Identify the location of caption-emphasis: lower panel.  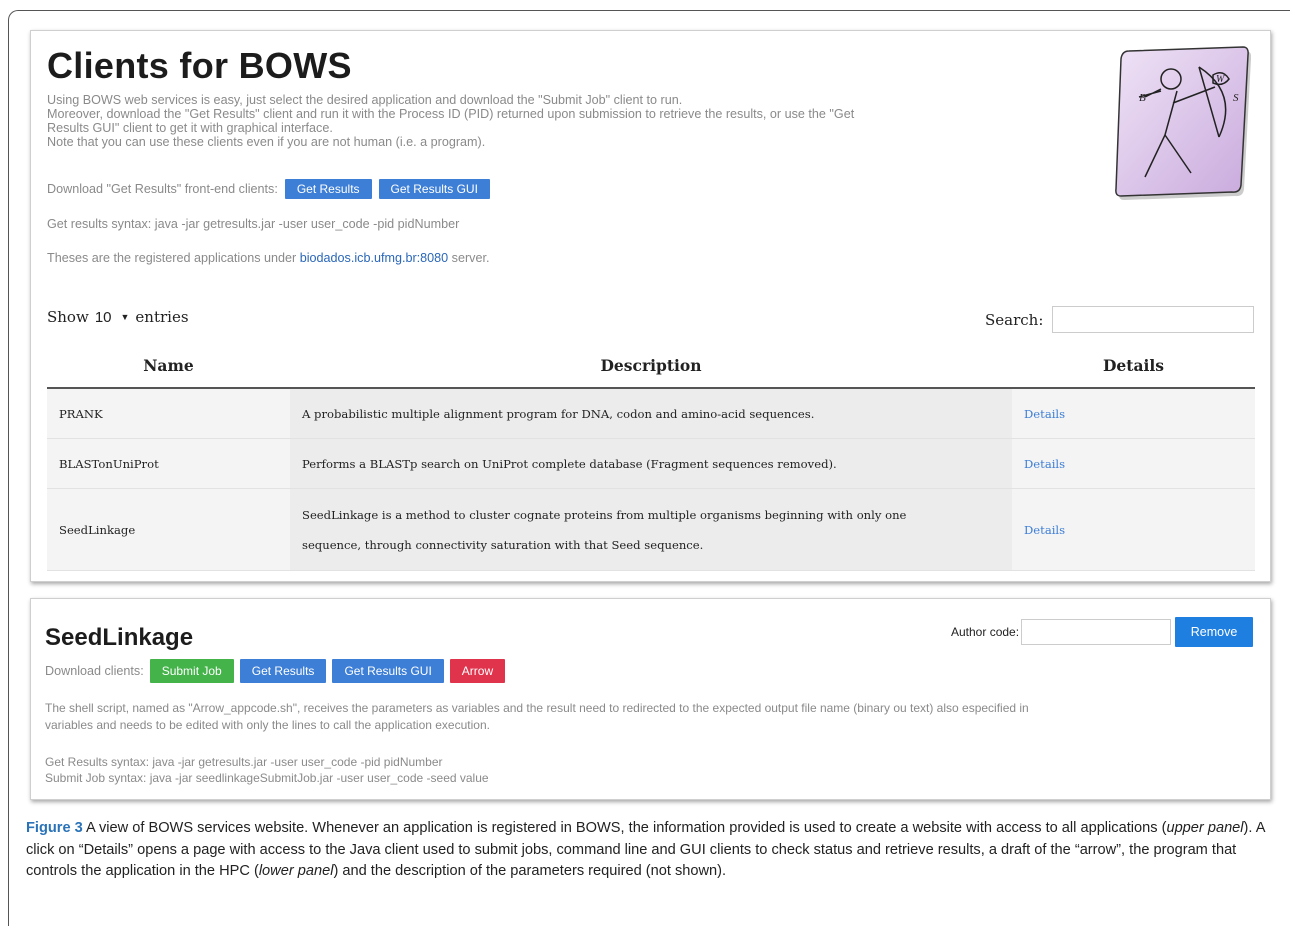
(296, 871).